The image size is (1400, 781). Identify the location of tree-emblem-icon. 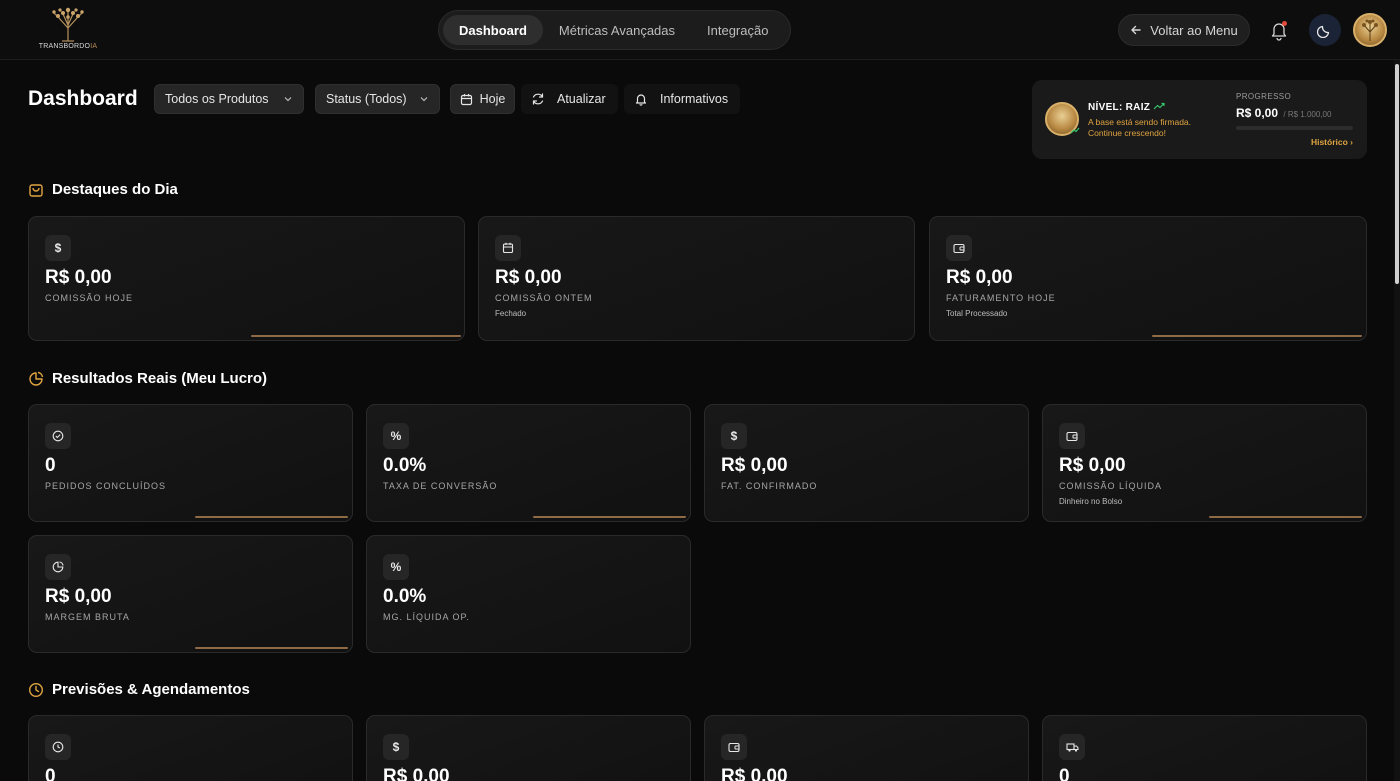
(1370, 30).